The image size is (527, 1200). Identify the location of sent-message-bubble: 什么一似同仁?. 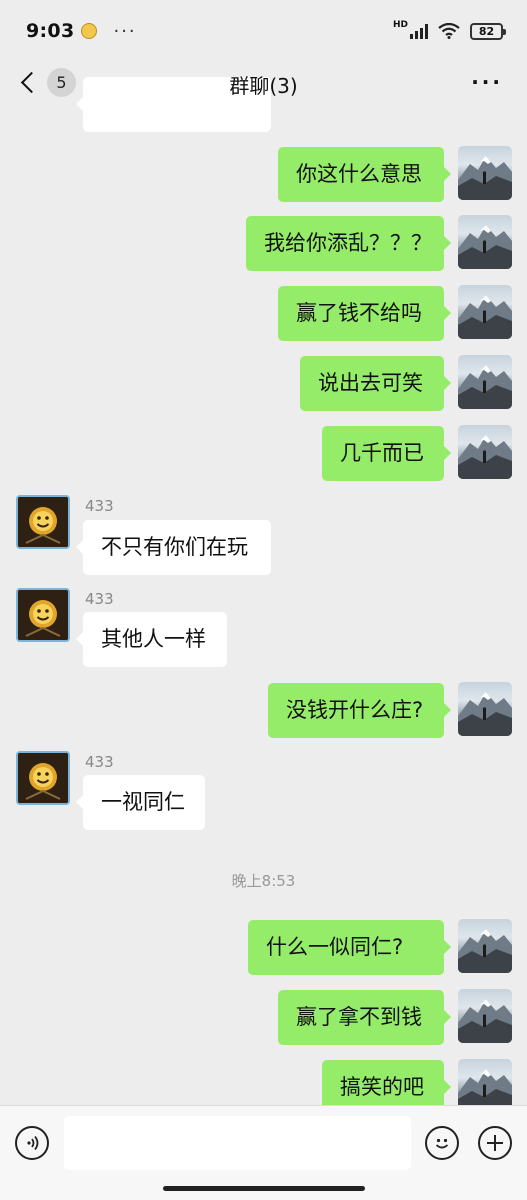
(349, 947).